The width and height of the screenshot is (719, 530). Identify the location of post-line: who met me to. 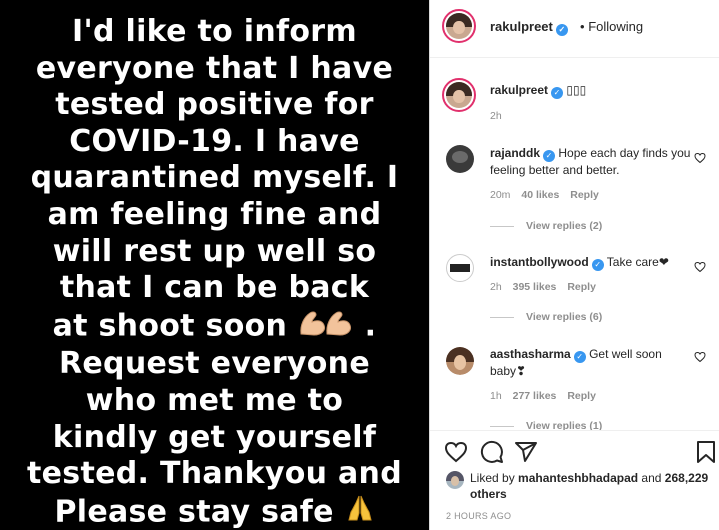
(214, 400).